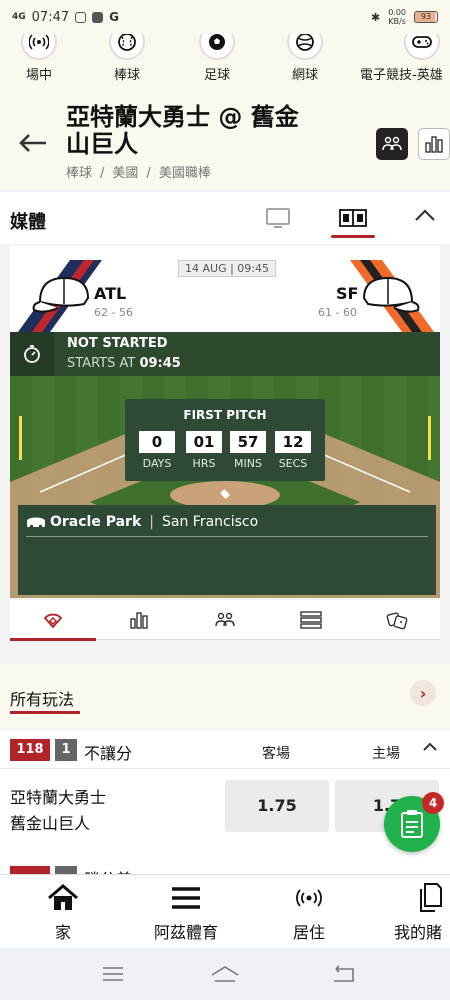 The image size is (450, 1000). Describe the element at coordinates (426, 17) in the screenshot. I see `battery-indicator: 93` at that location.